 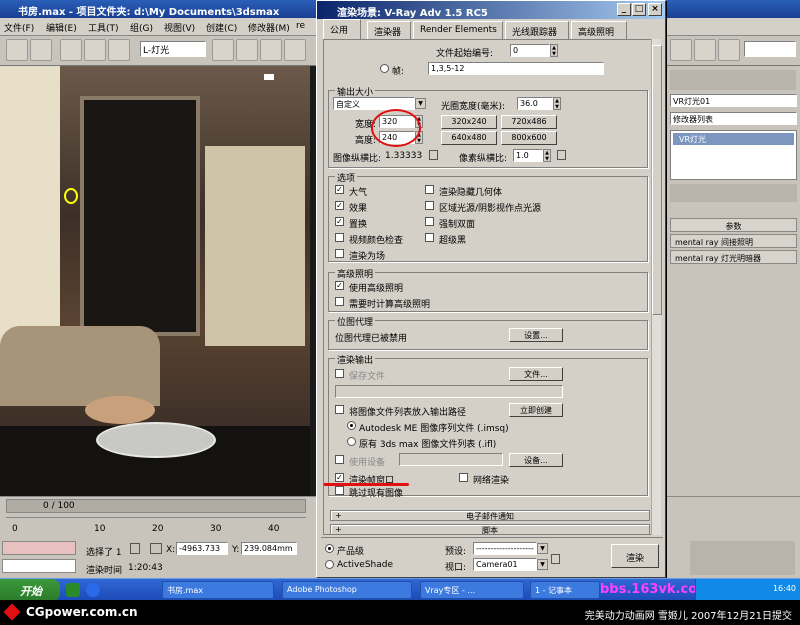 I want to click on email-notifications-rollup: + 电子邮件通知, so click(x=490, y=515).